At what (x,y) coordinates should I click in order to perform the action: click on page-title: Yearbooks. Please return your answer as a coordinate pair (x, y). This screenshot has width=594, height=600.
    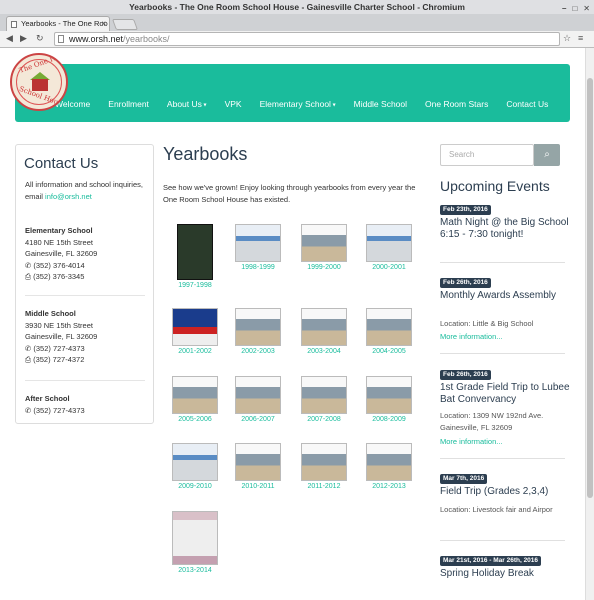
    Looking at the image, I should click on (205, 154).